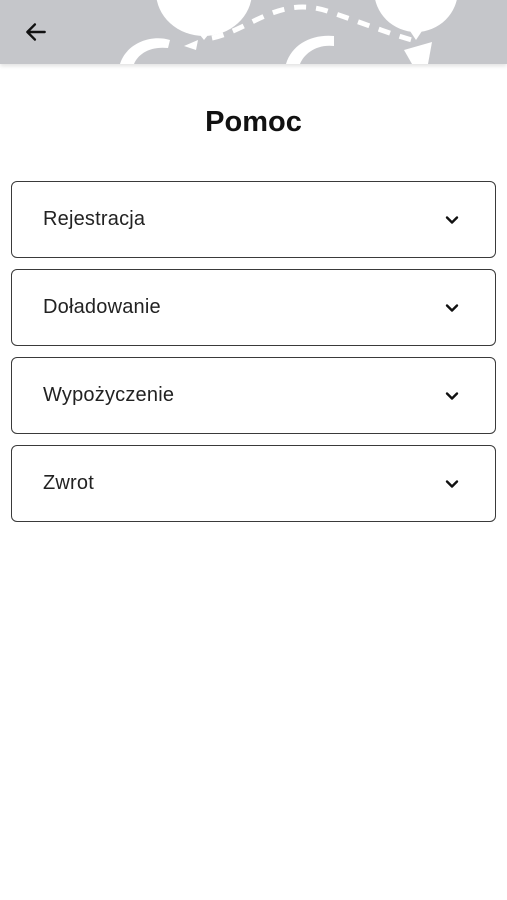 Image resolution: width=507 pixels, height=900 pixels. I want to click on back-button, so click(36, 32).